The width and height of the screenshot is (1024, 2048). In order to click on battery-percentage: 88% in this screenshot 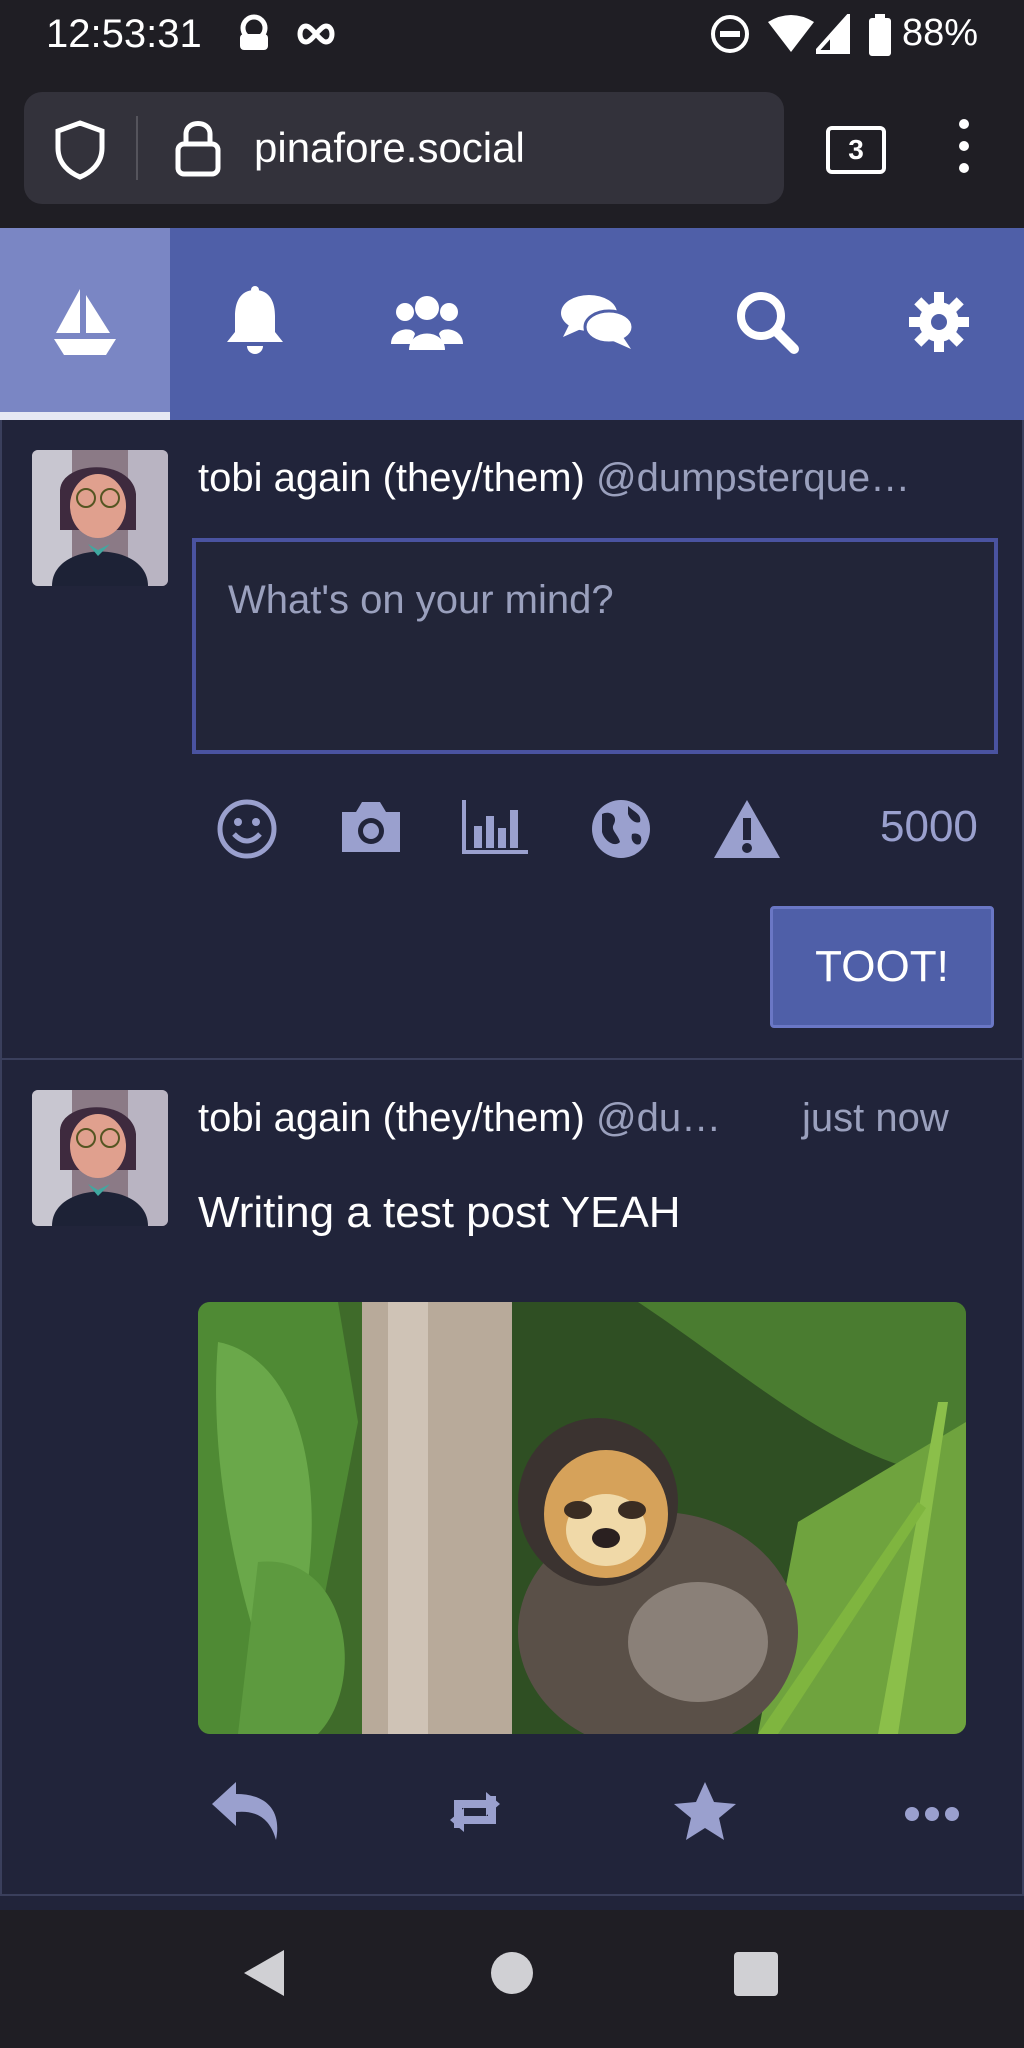, I will do `click(939, 33)`.